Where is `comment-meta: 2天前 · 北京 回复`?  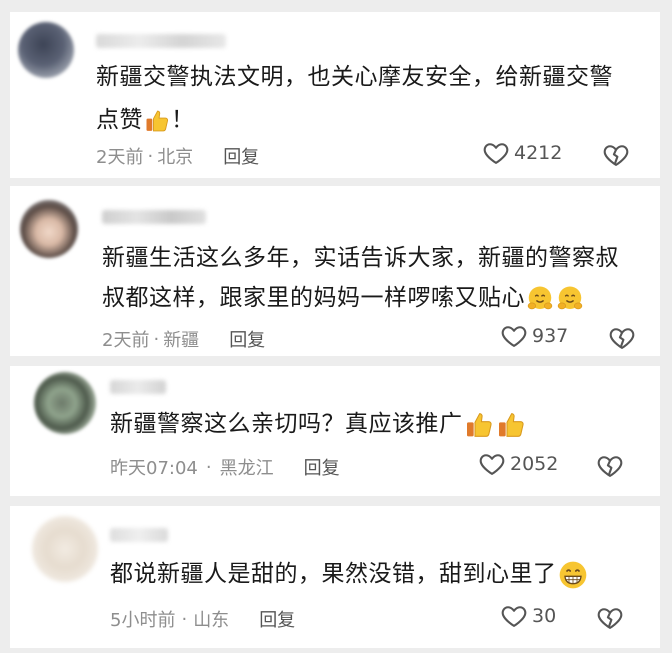
comment-meta: 2天前 · 北京 回复 is located at coordinates (177, 156).